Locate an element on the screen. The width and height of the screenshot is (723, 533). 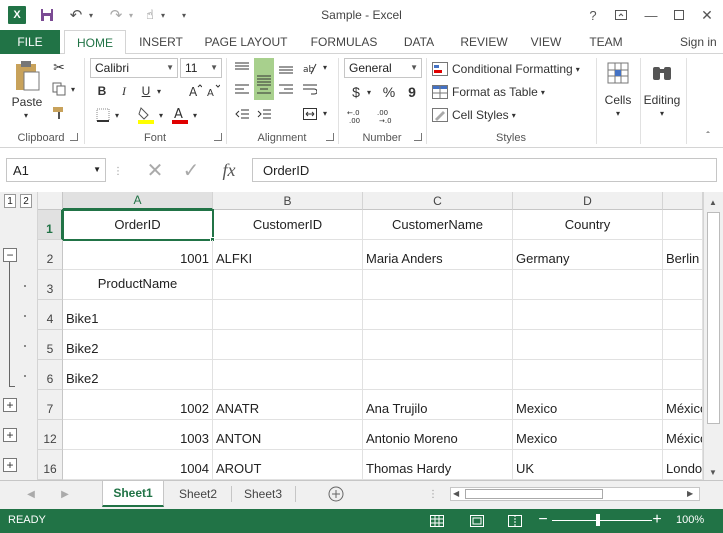
table-cell: 1004 is located at coordinates (138, 465).